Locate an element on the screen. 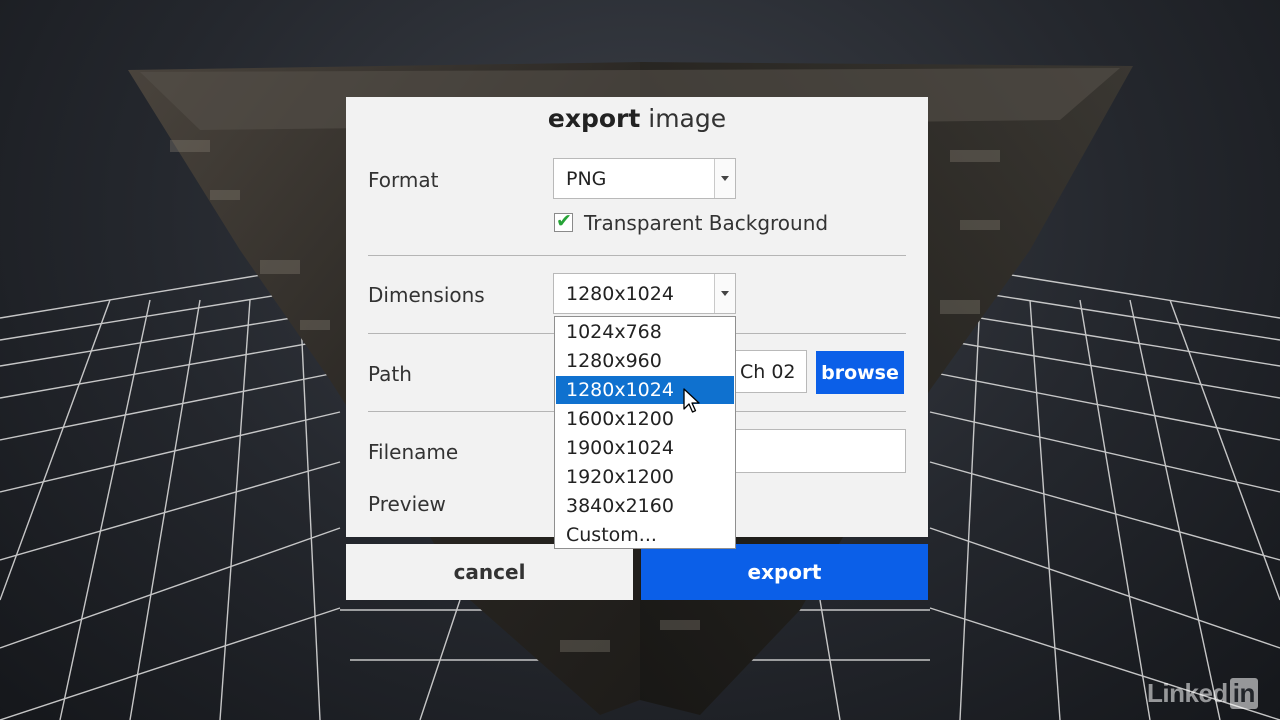 The width and height of the screenshot is (1280, 720). dimensions-option: 1920x1200 is located at coordinates (645, 477).